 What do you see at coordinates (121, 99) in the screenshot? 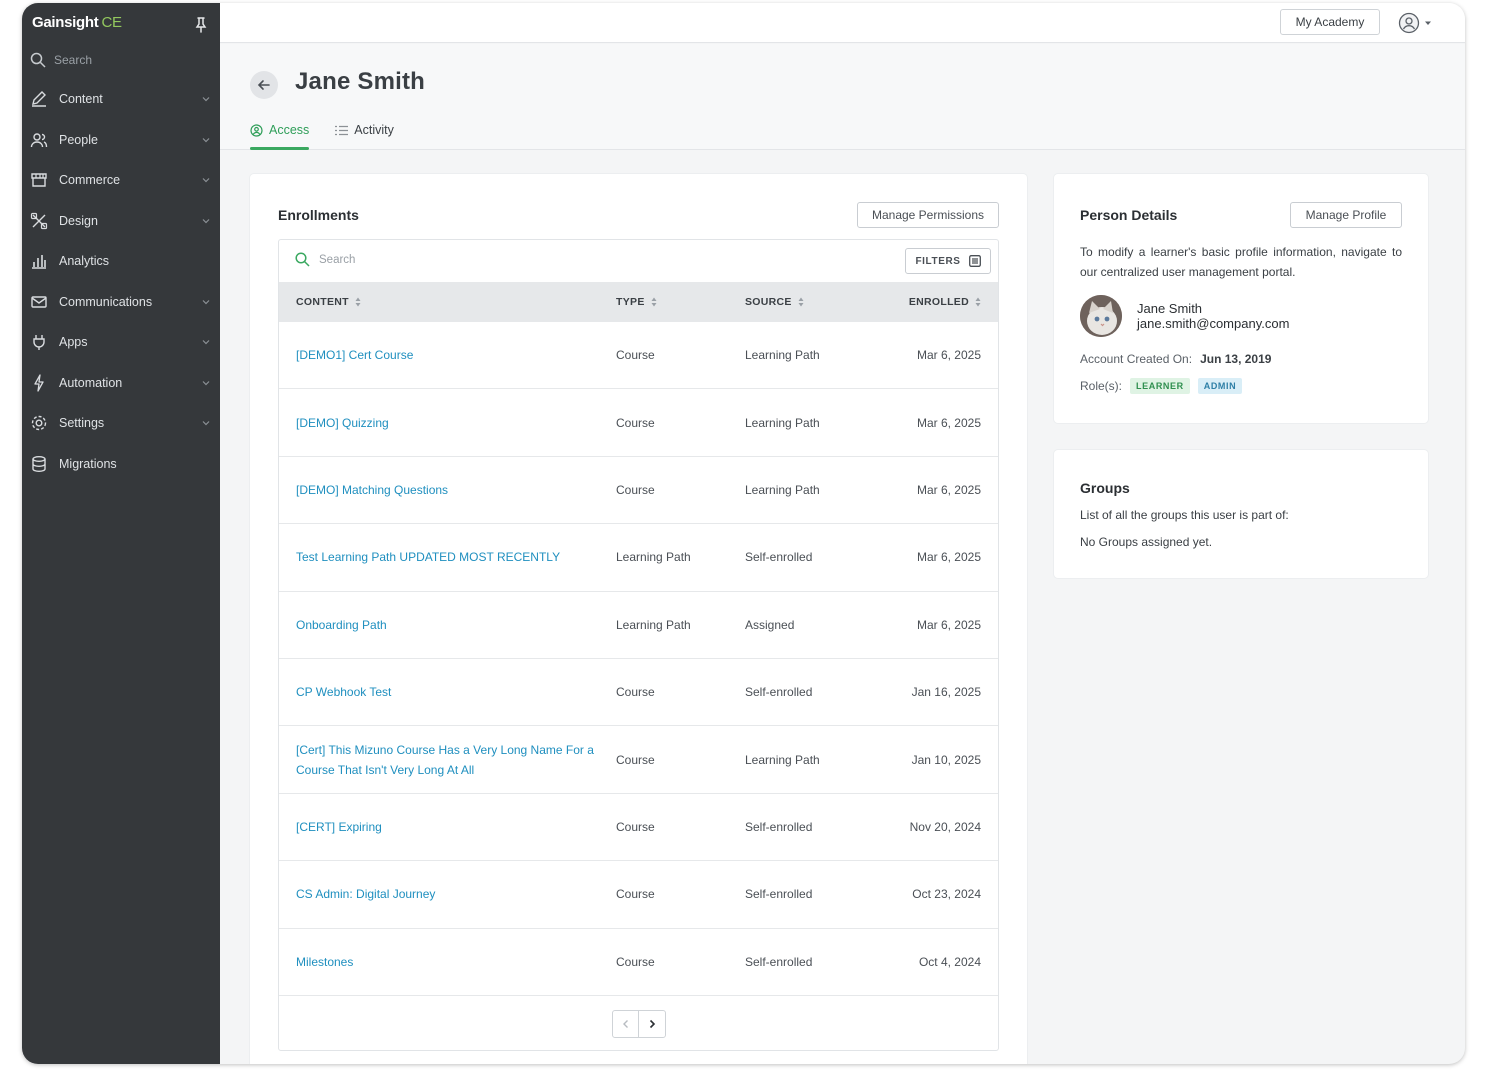
I see `sidebar-item-content: Content` at bounding box center [121, 99].